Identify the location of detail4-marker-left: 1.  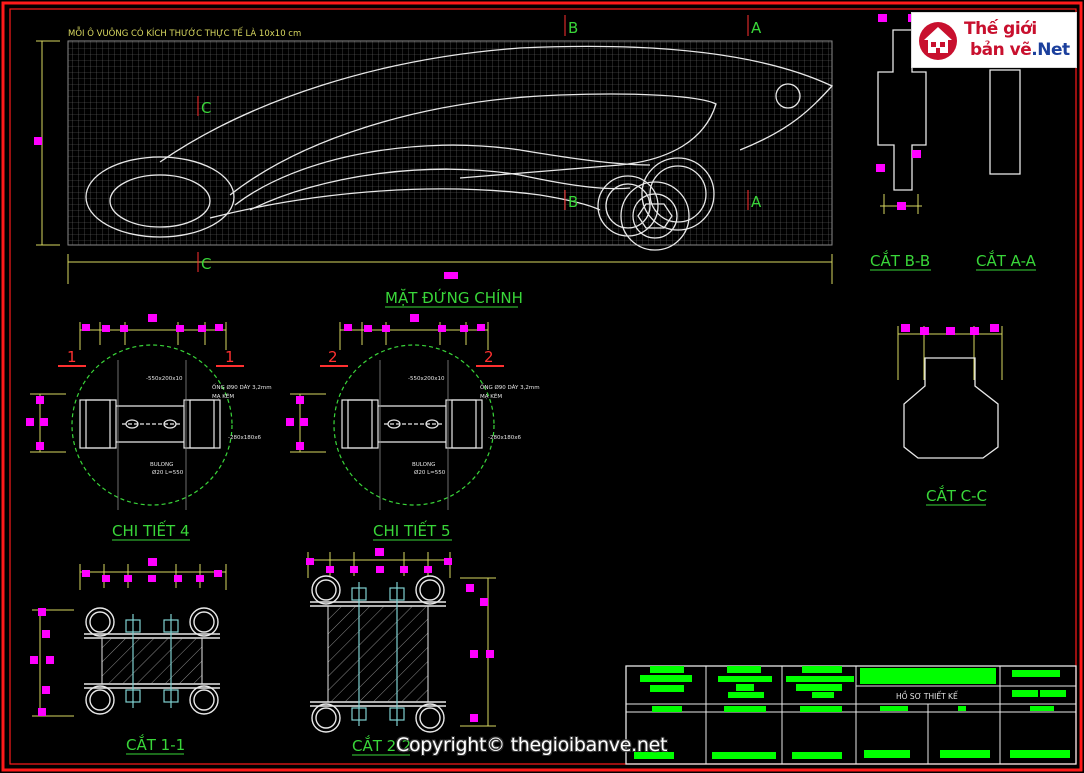
(72, 357).